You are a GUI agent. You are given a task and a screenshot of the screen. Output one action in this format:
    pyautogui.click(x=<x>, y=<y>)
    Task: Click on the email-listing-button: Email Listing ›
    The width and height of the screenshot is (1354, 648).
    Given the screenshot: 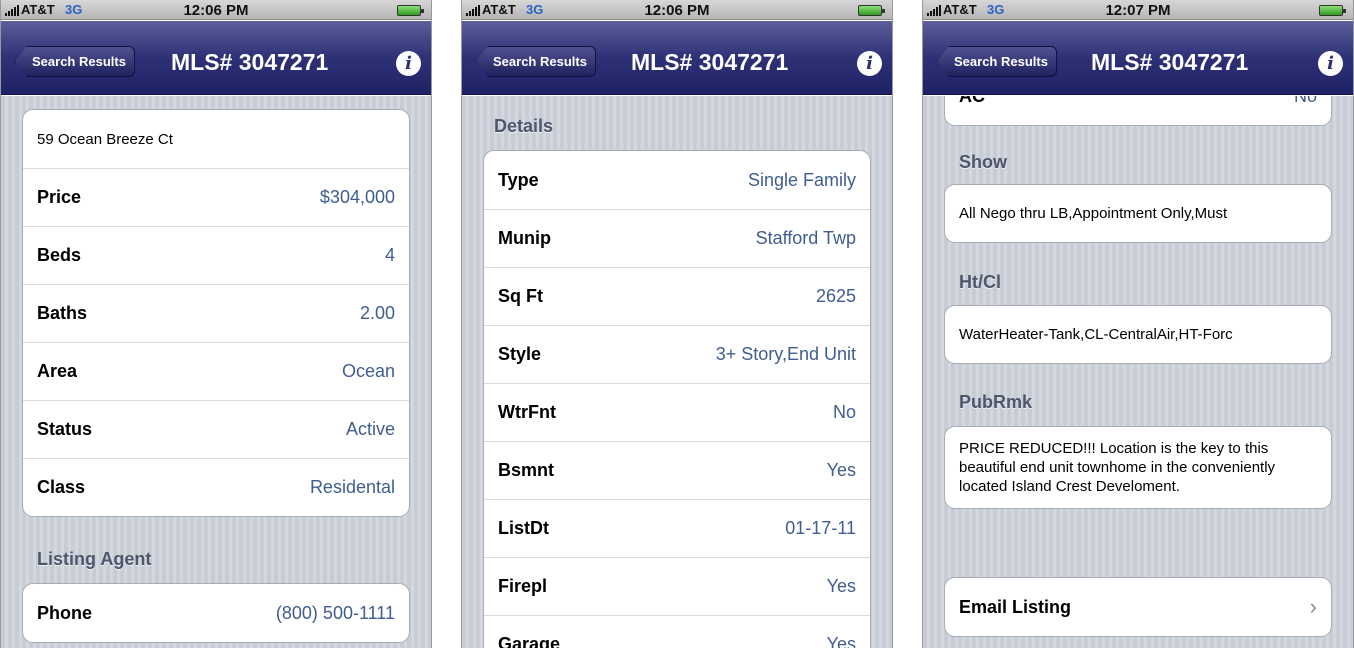 What is the action you would take?
    pyautogui.click(x=1138, y=607)
    